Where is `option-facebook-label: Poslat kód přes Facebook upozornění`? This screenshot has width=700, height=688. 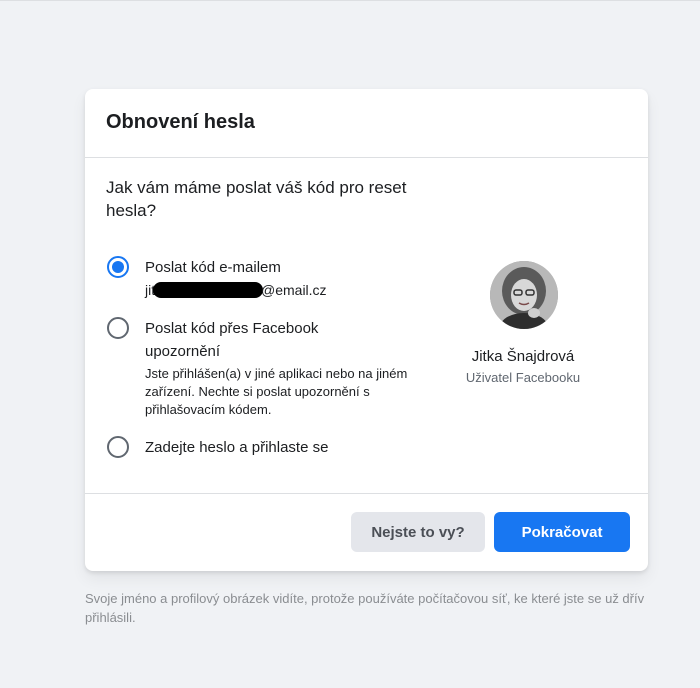 option-facebook-label: Poslat kód přes Facebook upozornění is located at coordinates (232, 340).